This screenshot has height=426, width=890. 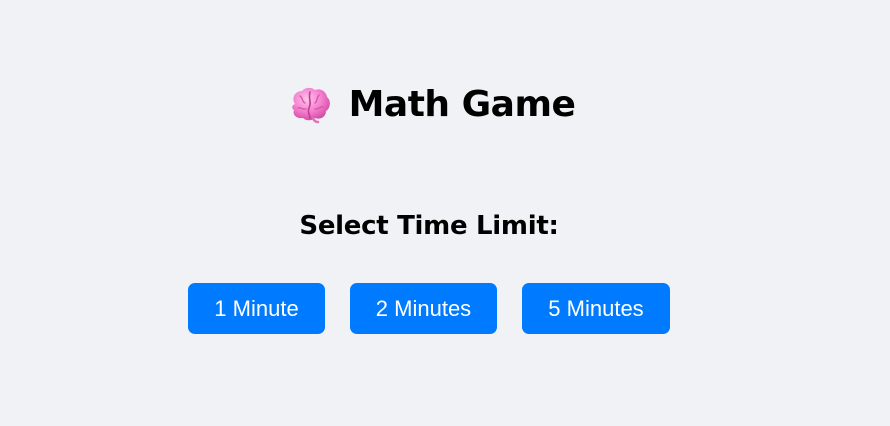 What do you see at coordinates (462, 104) in the screenshot?
I see `page-title: Math Game` at bounding box center [462, 104].